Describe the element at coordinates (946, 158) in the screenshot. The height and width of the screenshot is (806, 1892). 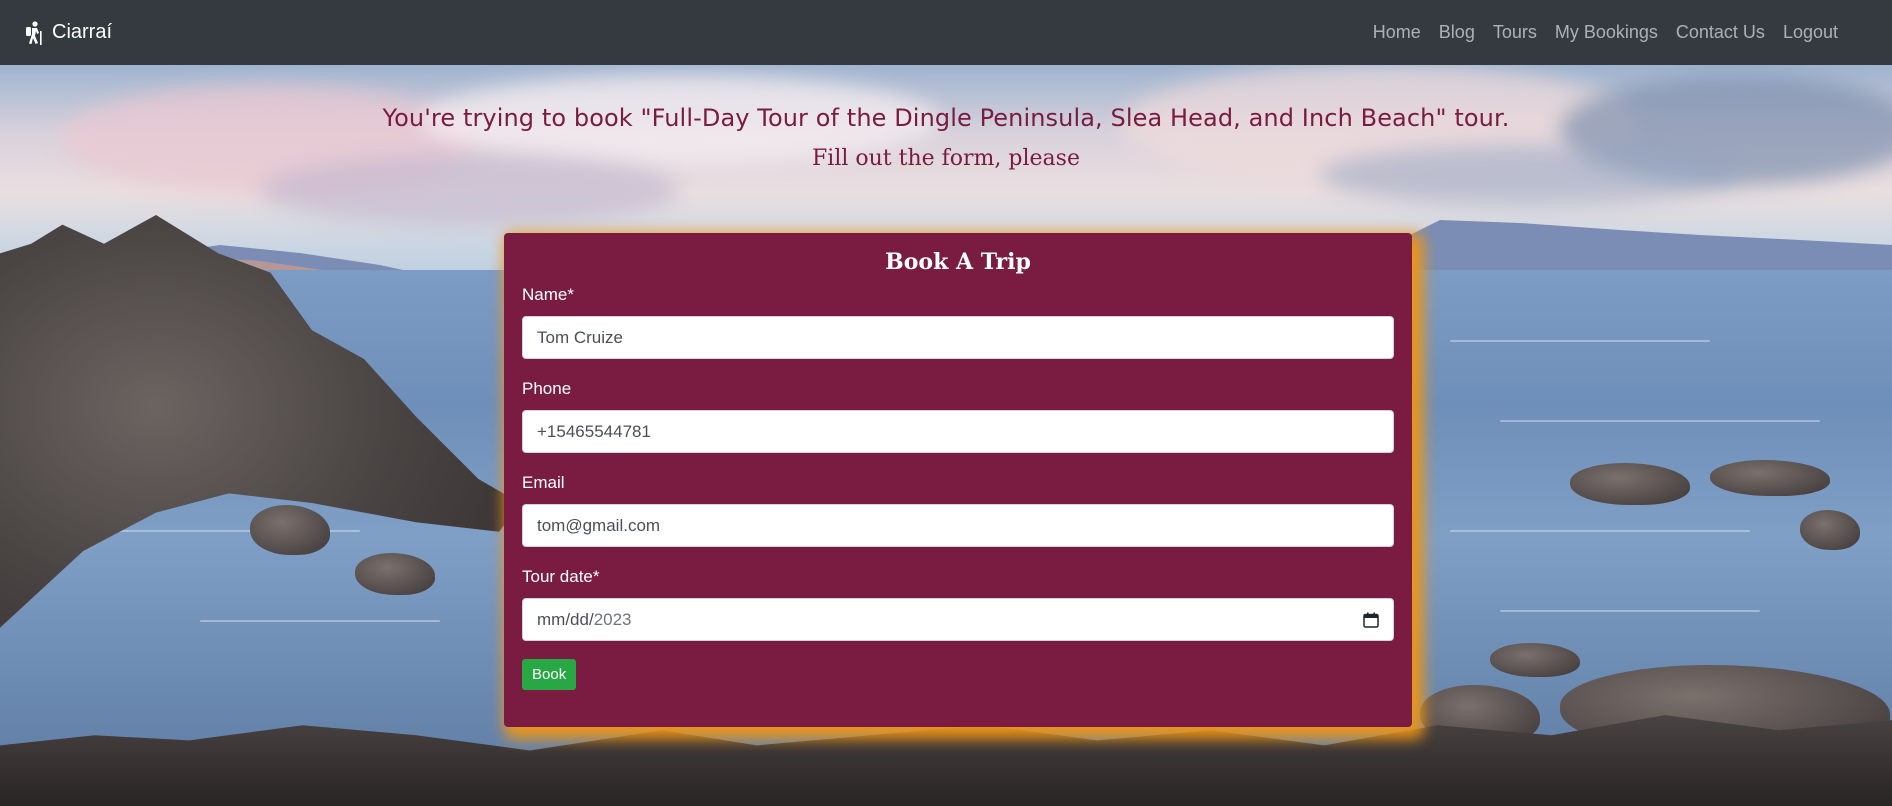
I see `page-subtitle: Fill out the form, please` at that location.